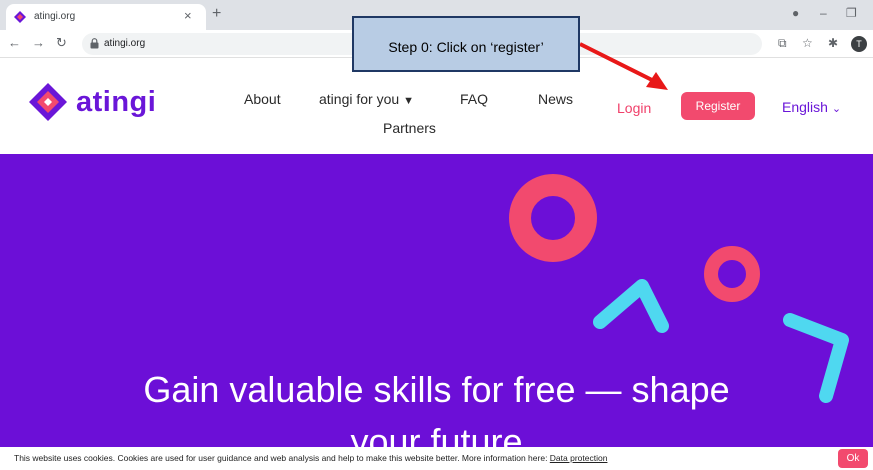 This screenshot has height=470, width=873. Describe the element at coordinates (14, 43) in the screenshot. I see `back-arrow-icon: ←` at that location.